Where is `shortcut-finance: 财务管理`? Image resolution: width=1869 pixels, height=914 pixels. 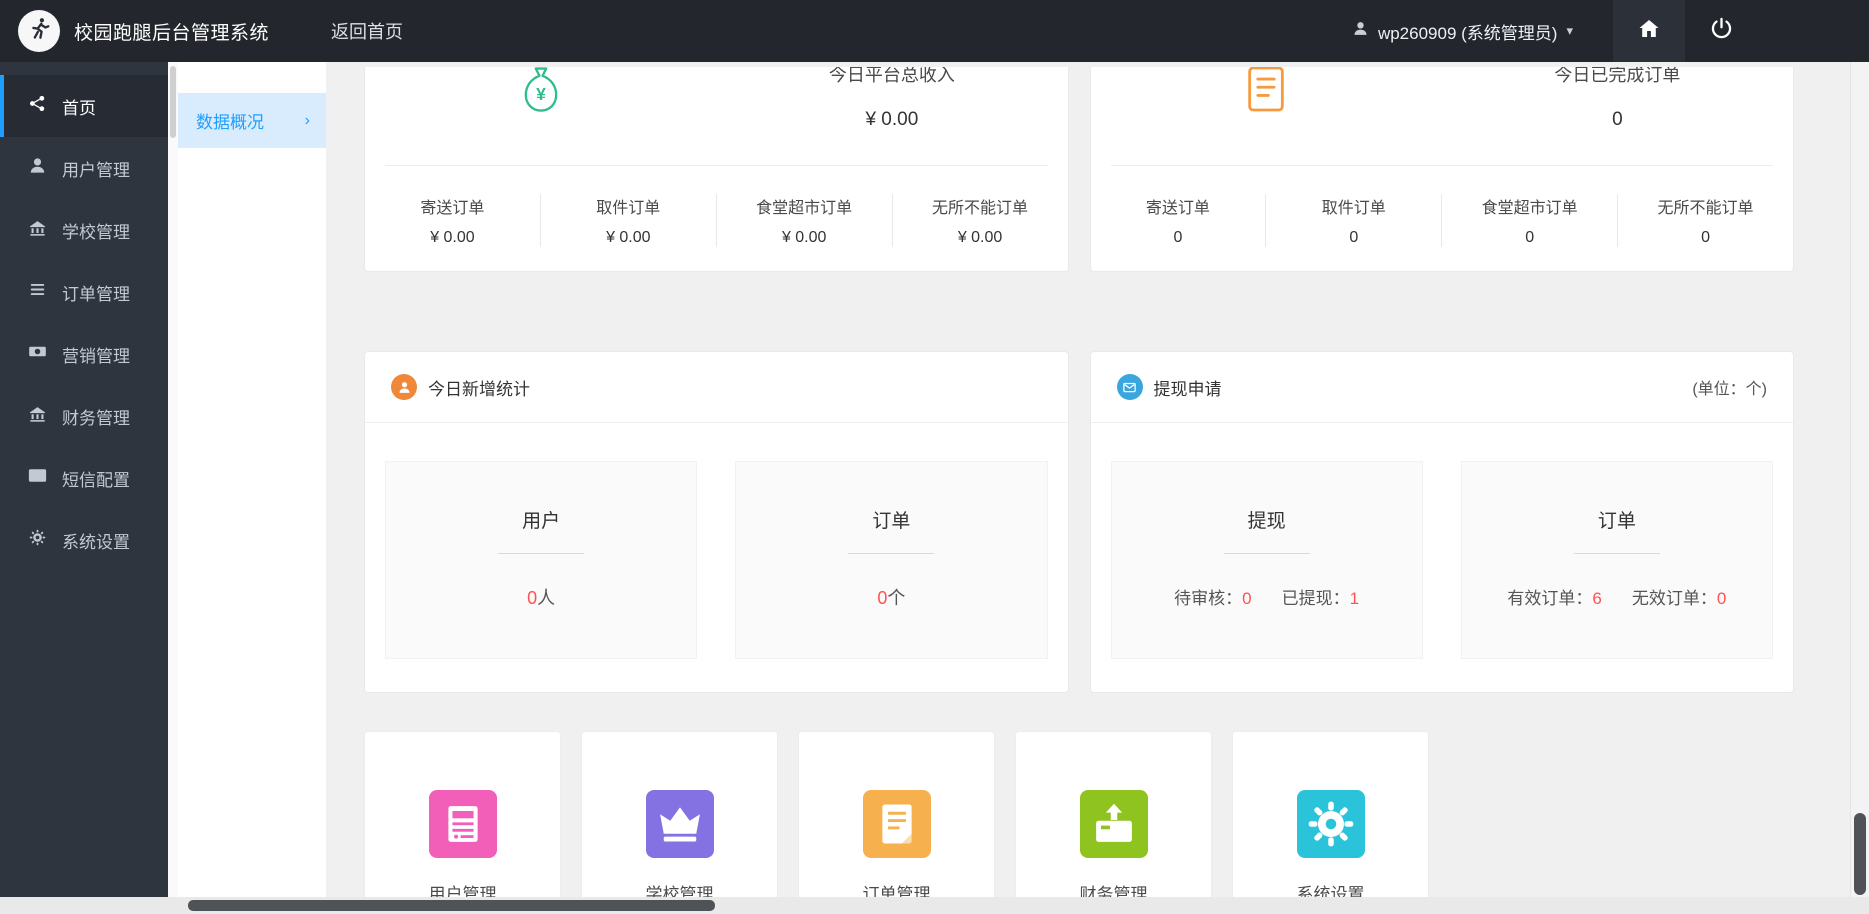
shortcut-finance: 财务管理 is located at coordinates (1113, 814).